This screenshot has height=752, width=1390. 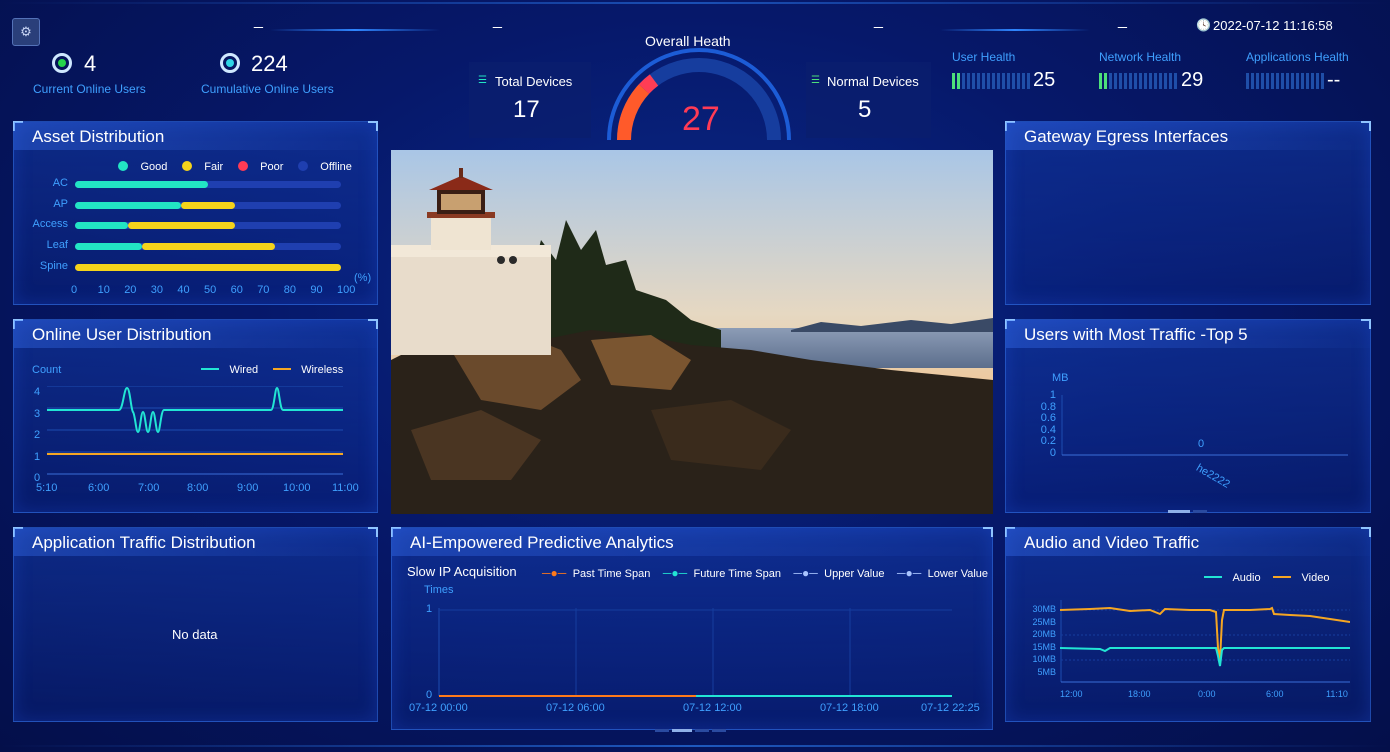 I want to click on normal-devices-value: 5, so click(x=865, y=109).